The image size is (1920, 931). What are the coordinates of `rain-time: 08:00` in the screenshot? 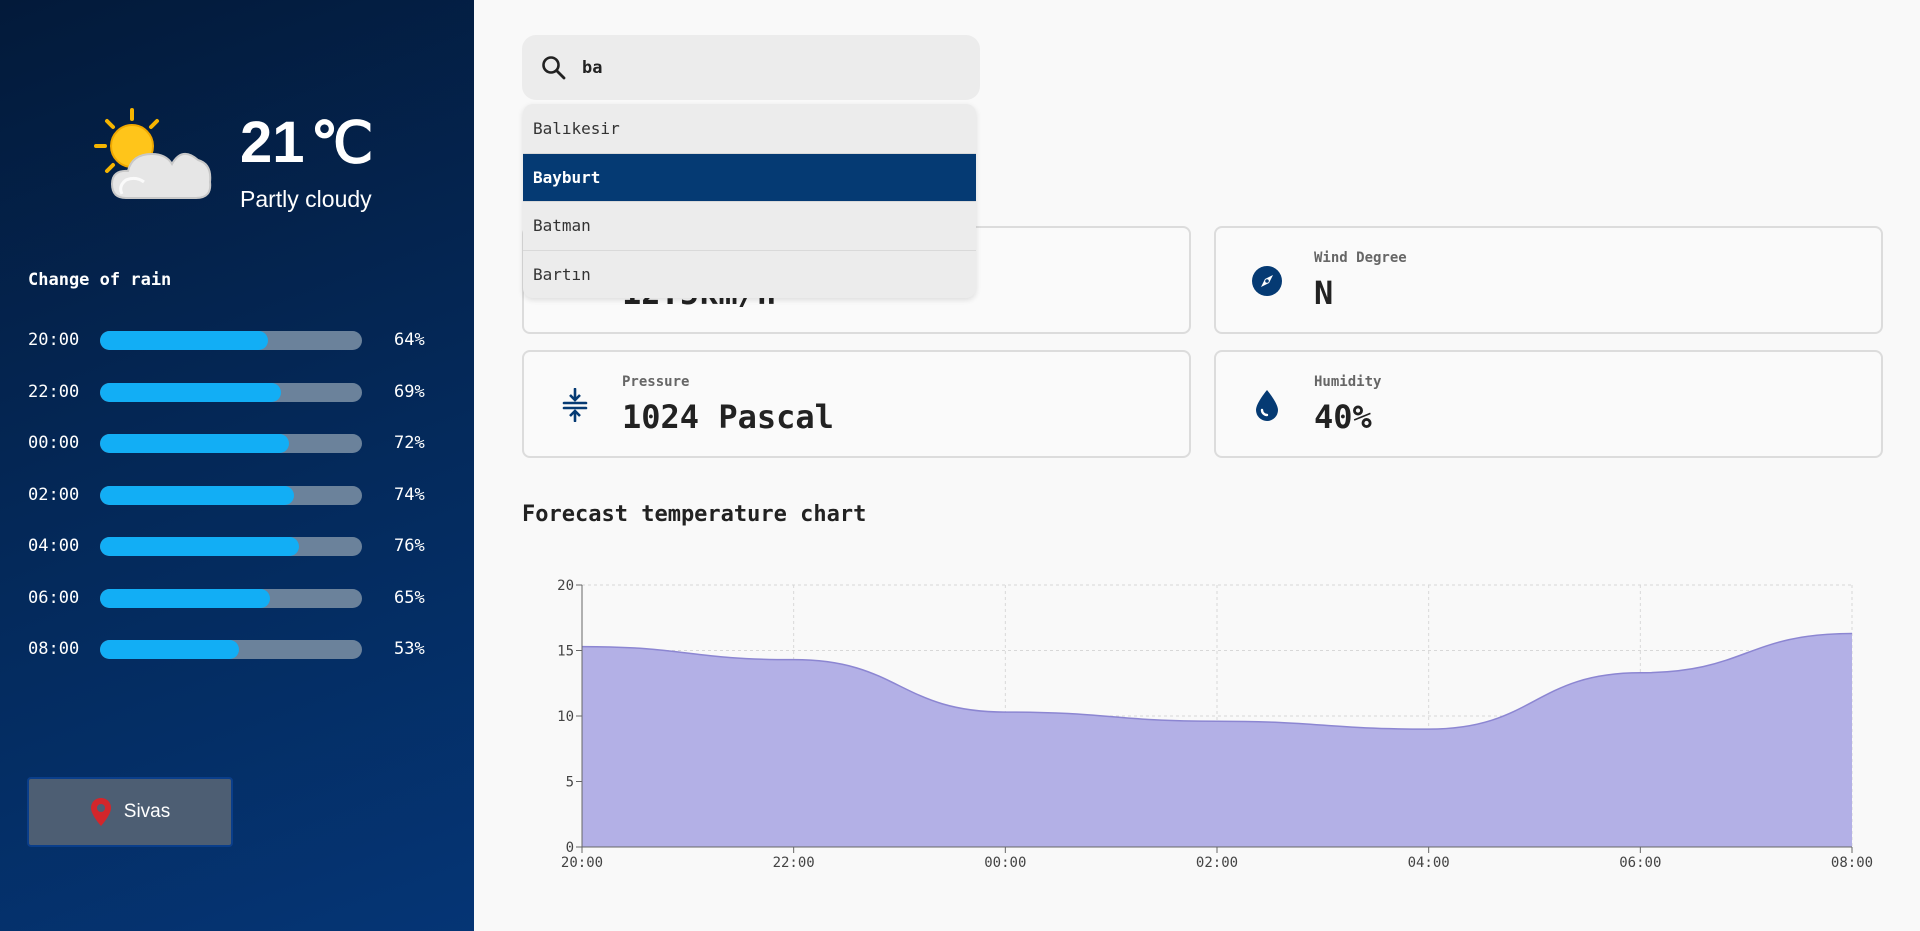 It's located at (54, 649).